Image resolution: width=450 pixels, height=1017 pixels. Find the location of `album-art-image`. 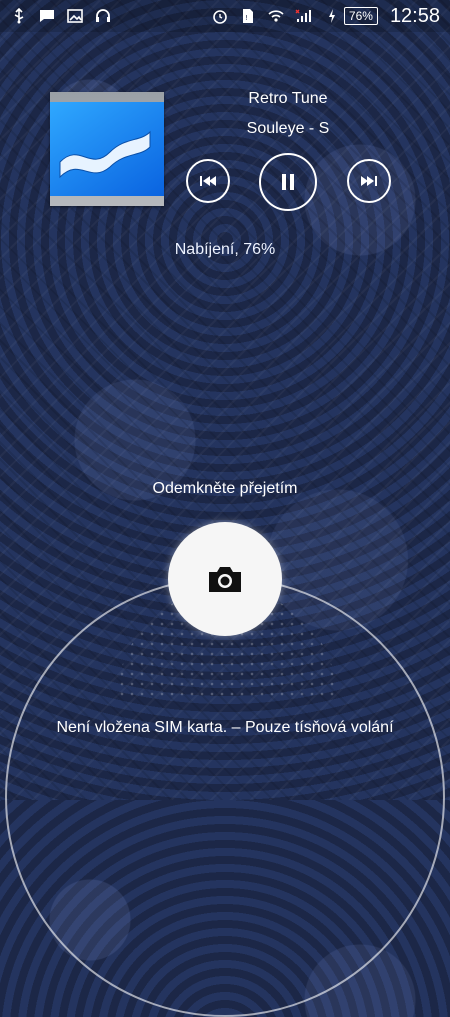

album-art-image is located at coordinates (107, 149).